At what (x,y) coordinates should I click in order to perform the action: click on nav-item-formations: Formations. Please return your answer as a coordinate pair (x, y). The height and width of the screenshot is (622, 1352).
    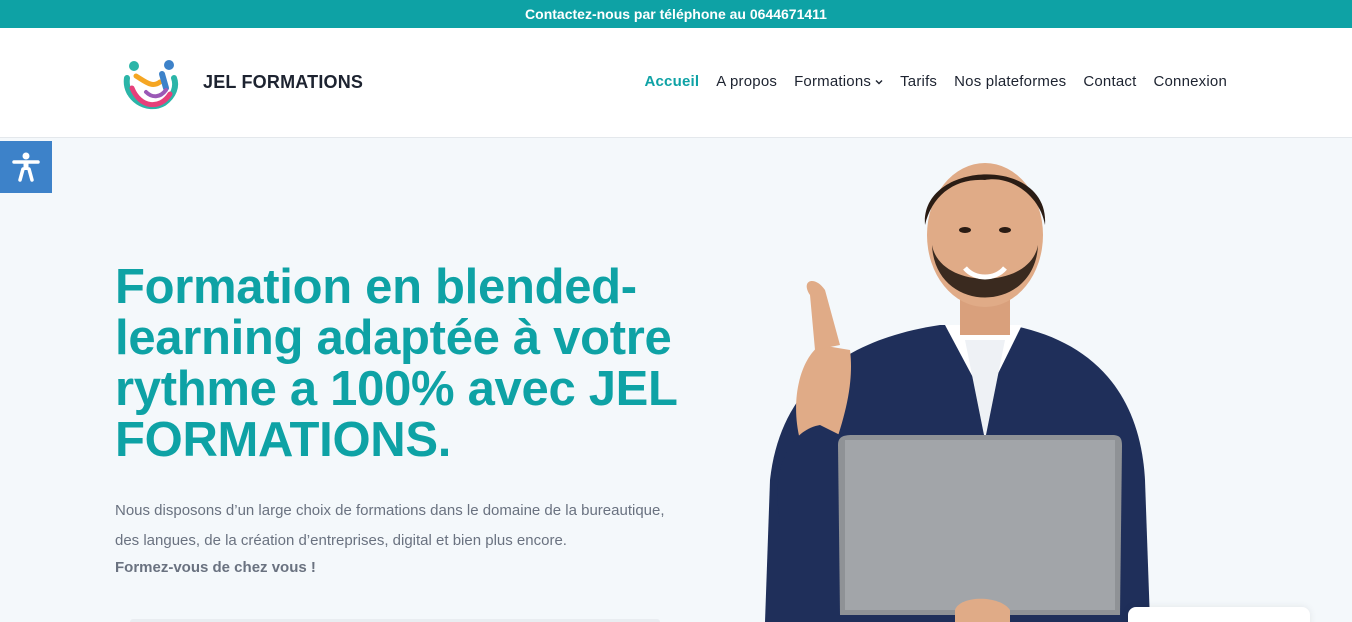
    Looking at the image, I should click on (838, 81).